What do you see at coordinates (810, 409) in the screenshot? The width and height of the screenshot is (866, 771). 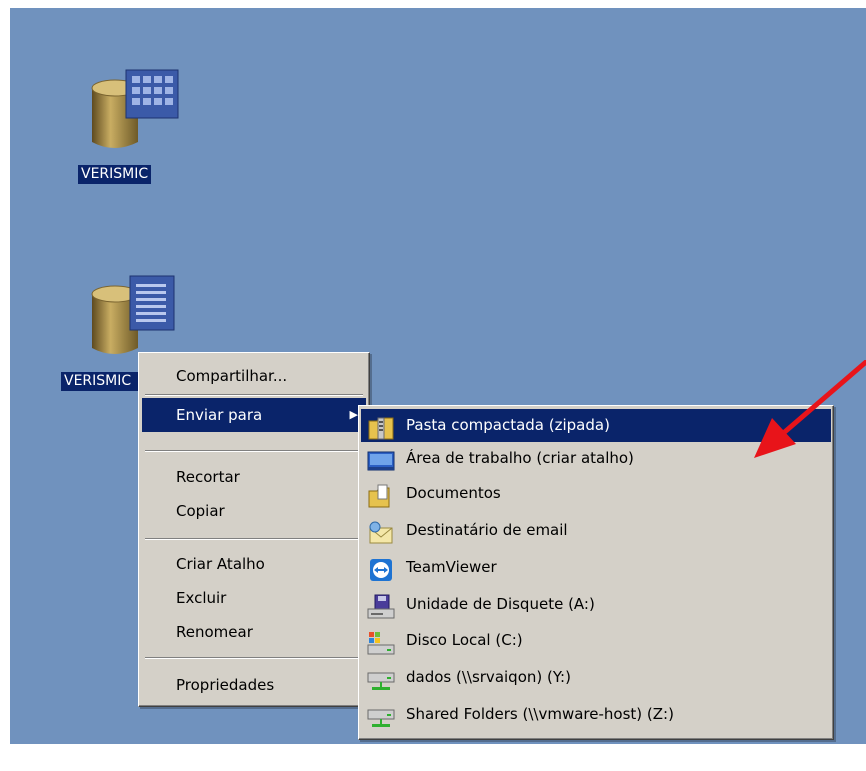 I see `annotation-arrow-icon` at bounding box center [810, 409].